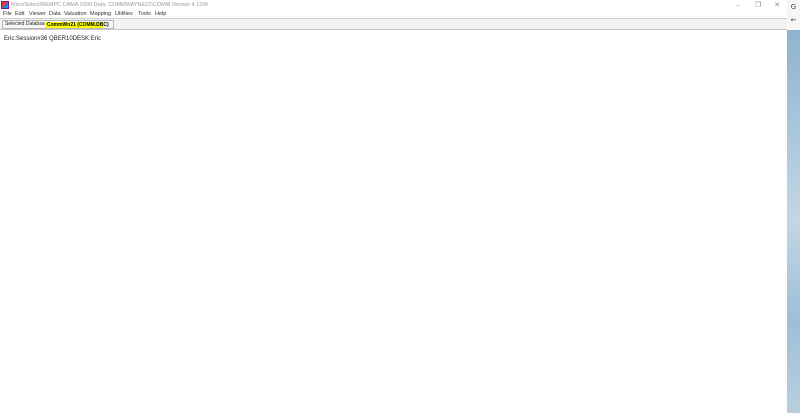 The image size is (800, 413). What do you see at coordinates (793, 7) in the screenshot?
I see `side-g-icon: G` at bounding box center [793, 7].